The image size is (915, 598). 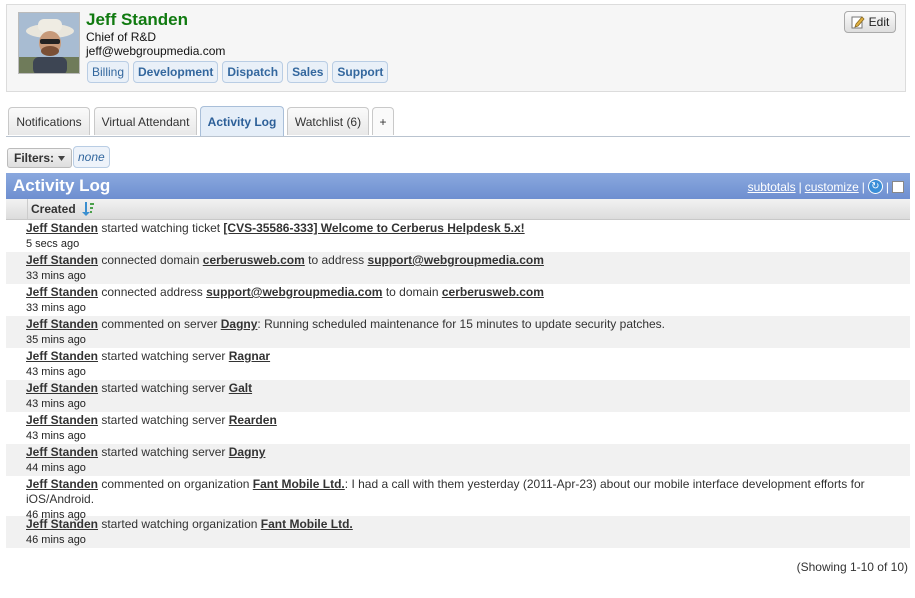 What do you see at coordinates (161, 228) in the screenshot?
I see `activity-text-fragment: started watching ticket` at bounding box center [161, 228].